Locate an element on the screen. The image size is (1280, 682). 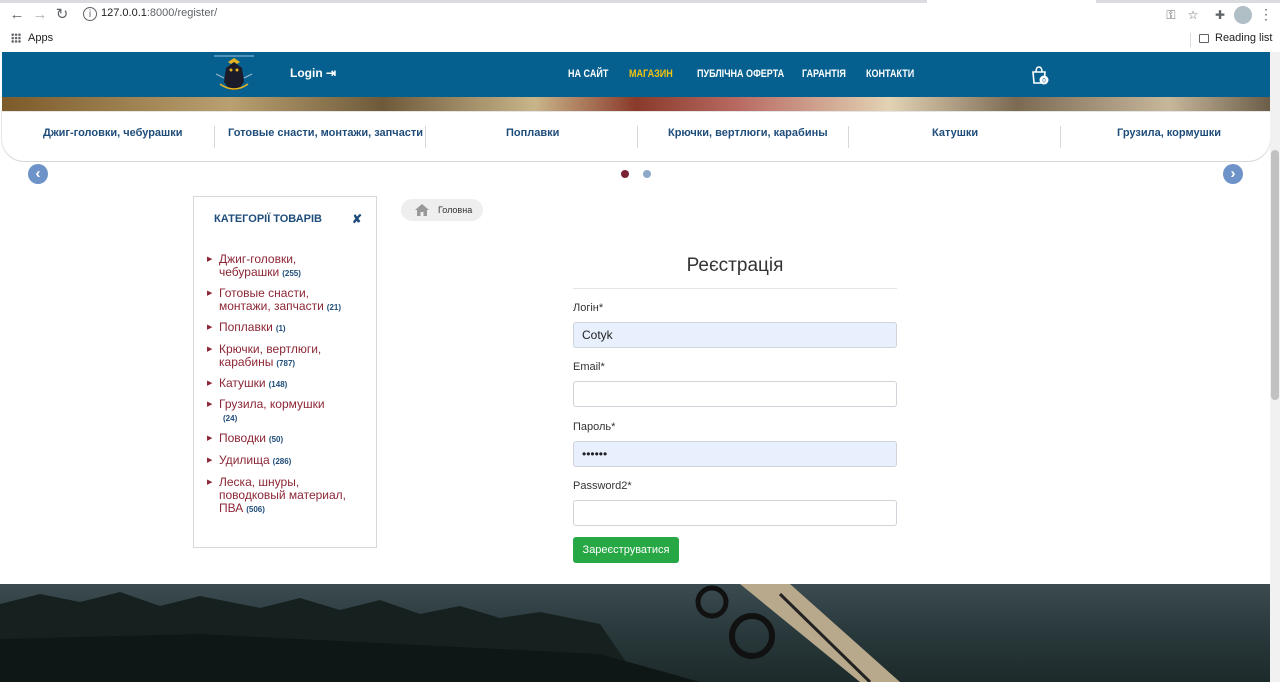
password-input is located at coordinates (735, 454).